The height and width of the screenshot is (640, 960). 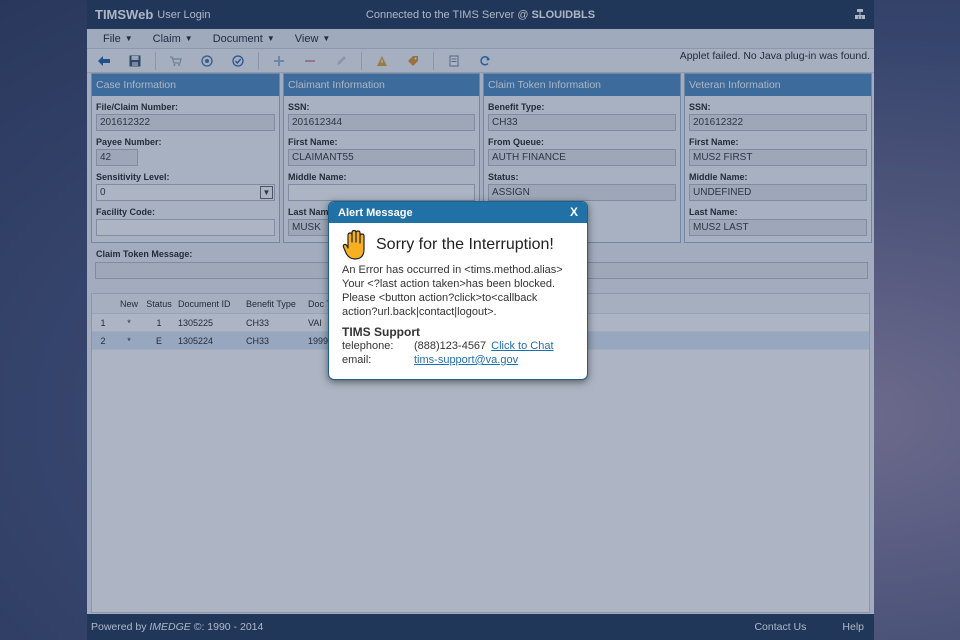 I want to click on dialog-header: Alert Message X, so click(x=458, y=212).